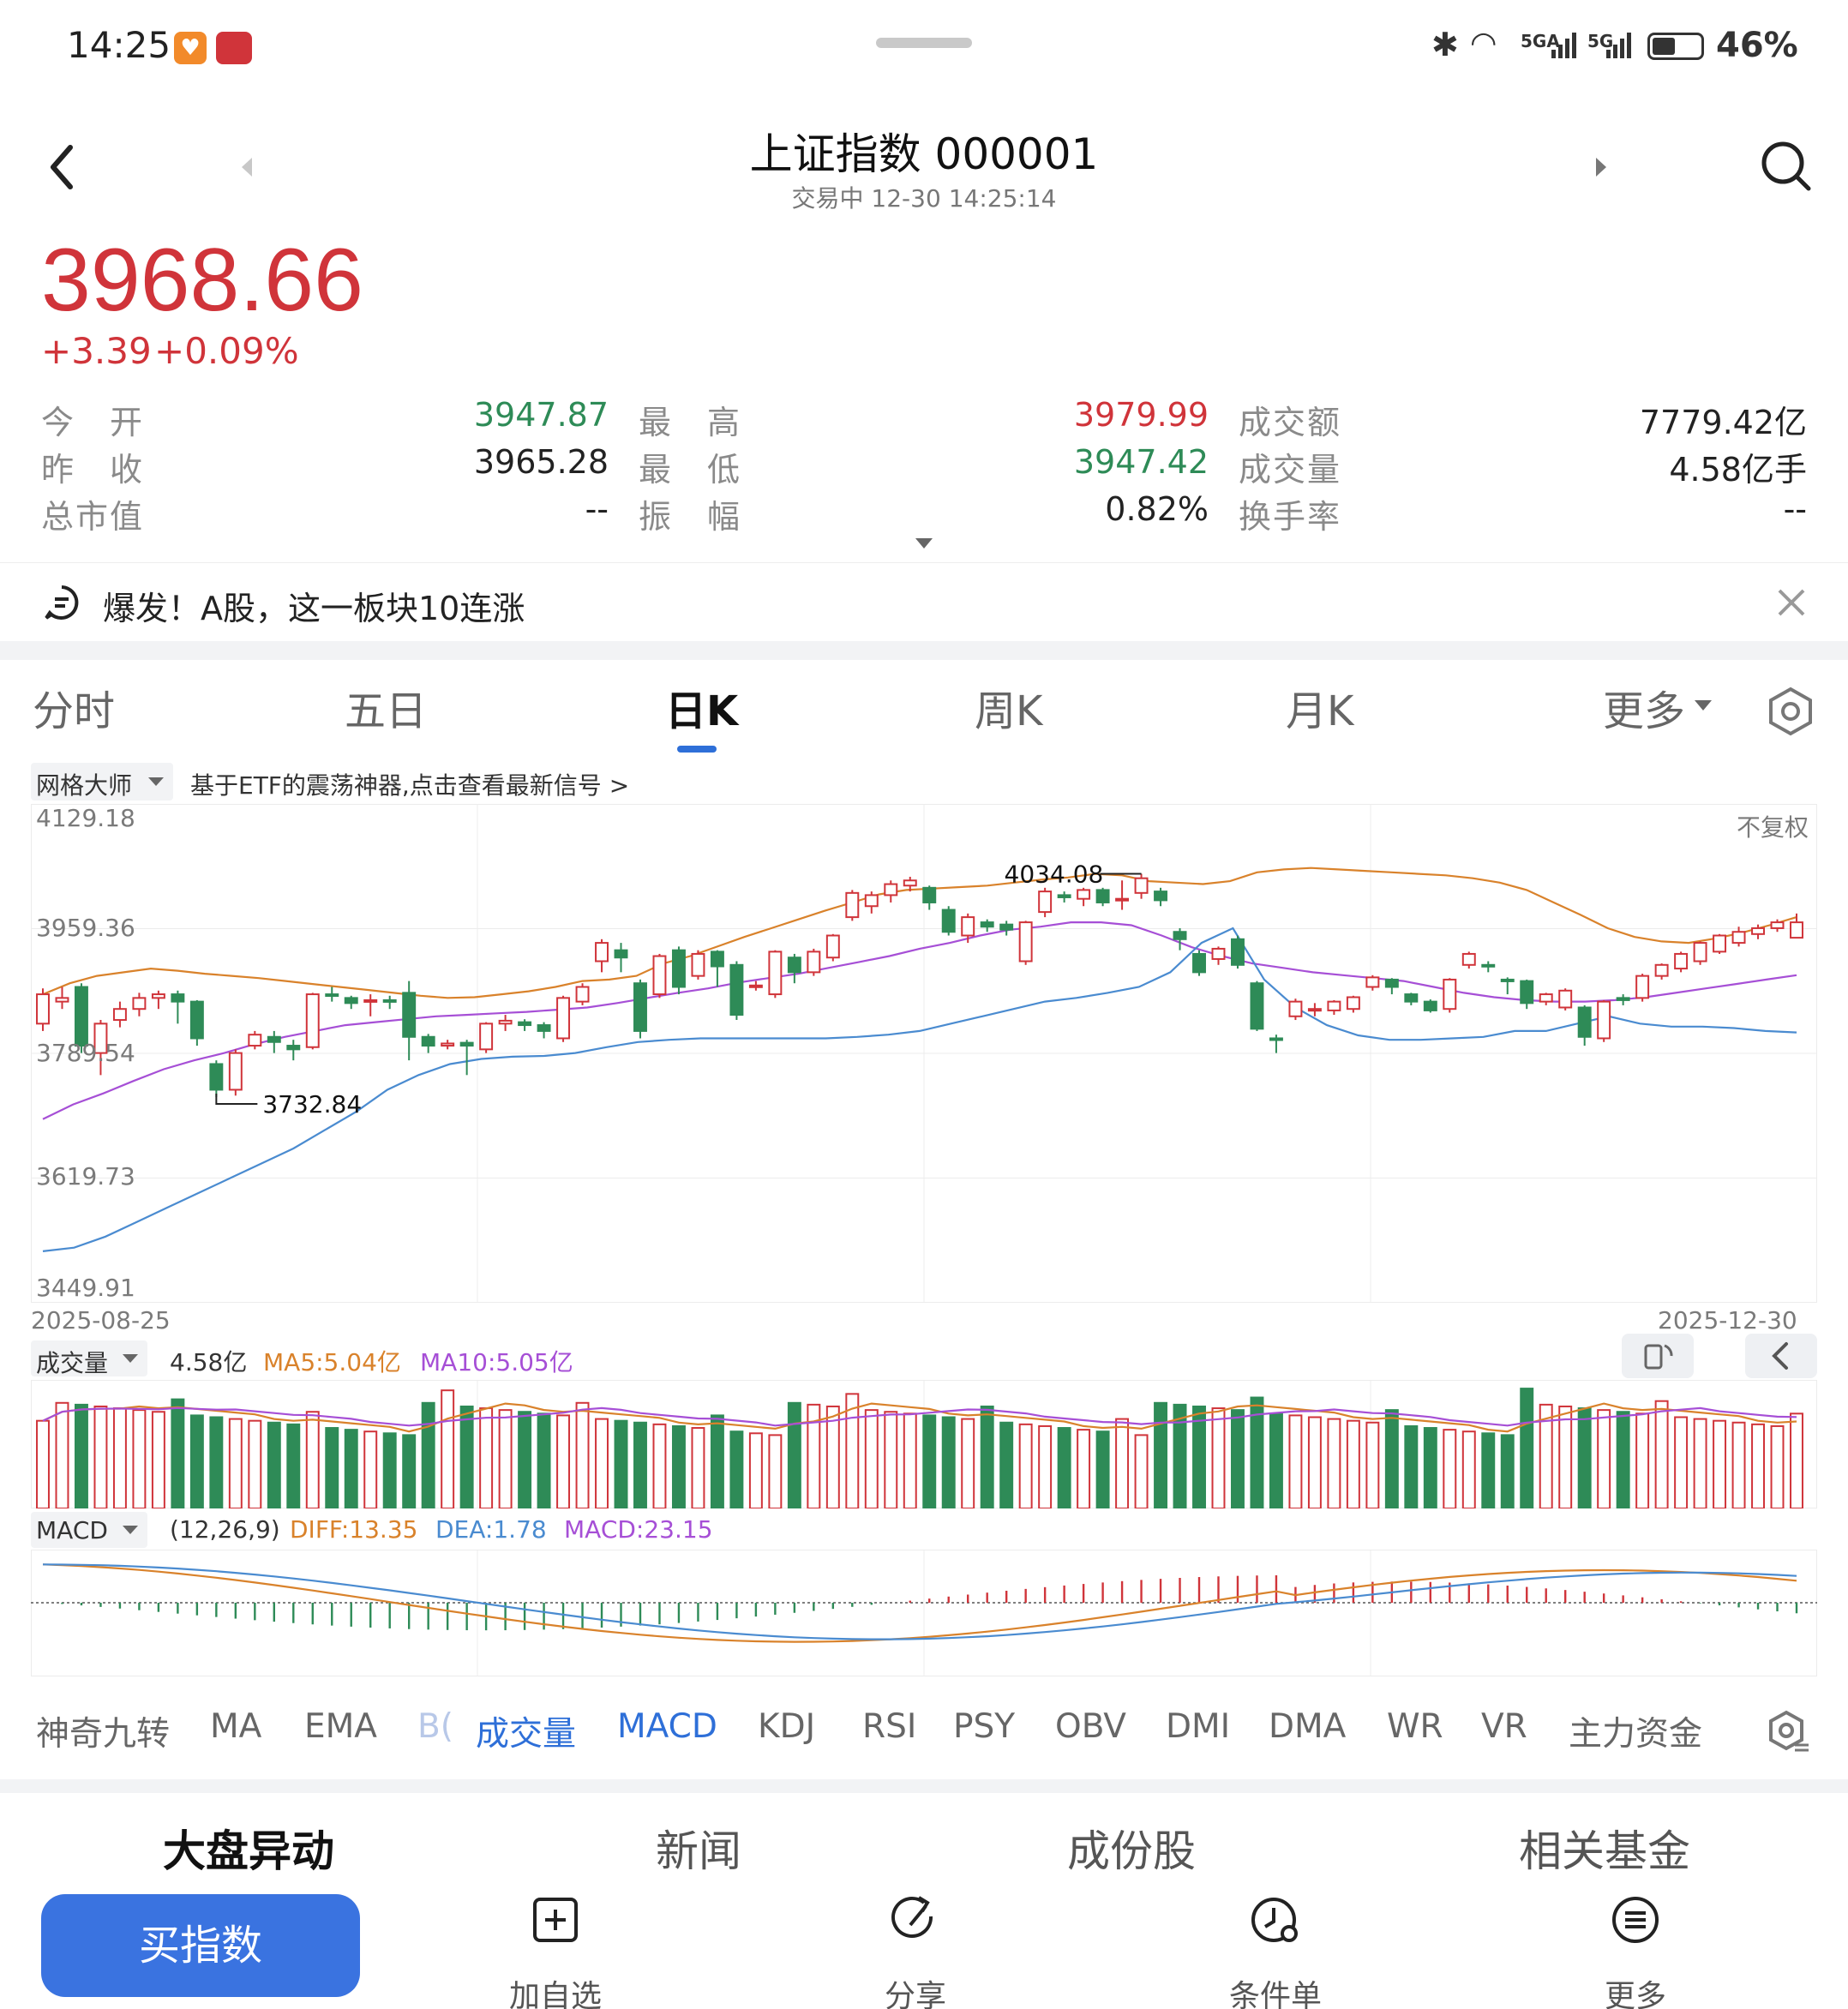  Describe the element at coordinates (1635, 1994) in the screenshot. I see `more-actions-label: 更多` at that location.